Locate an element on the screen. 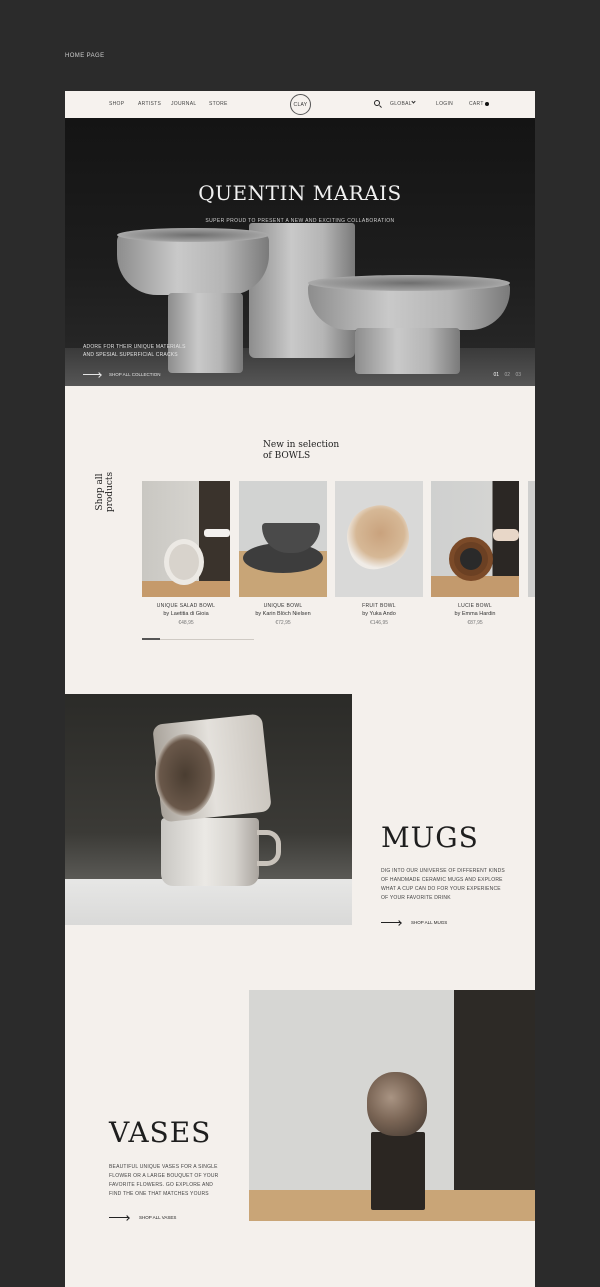  product-artist: by Yuka Ando is located at coordinates (379, 614).